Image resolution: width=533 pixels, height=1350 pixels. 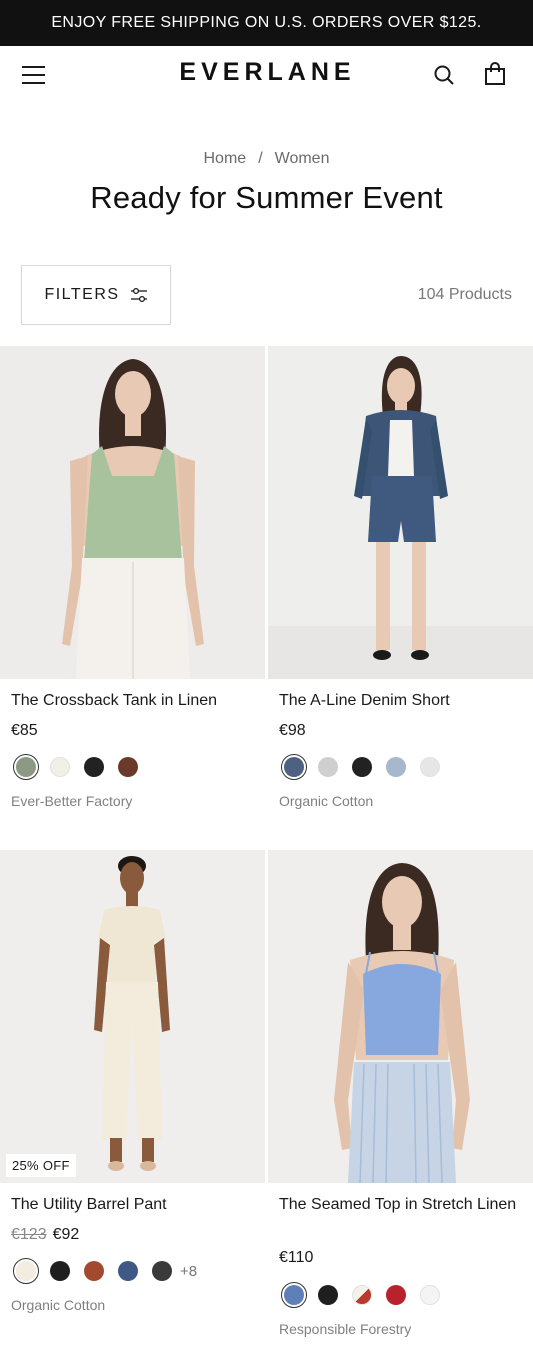 I want to click on product-name: The Crossback Tank in Linen, so click(x=133, y=700).